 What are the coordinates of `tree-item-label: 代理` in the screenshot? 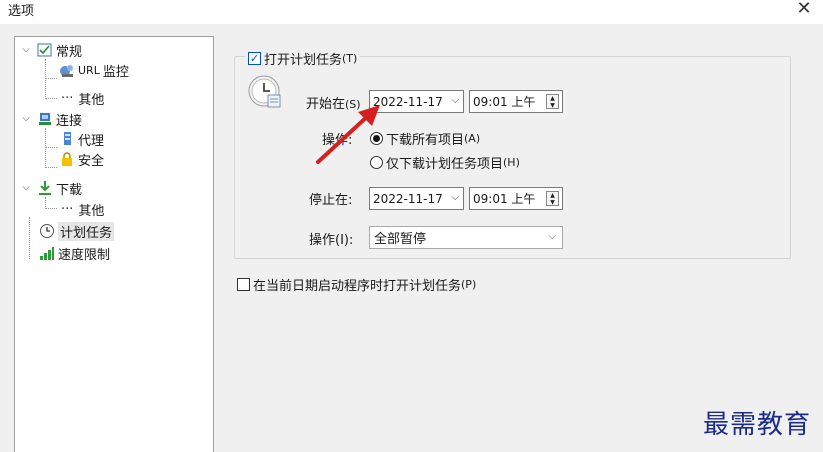 It's located at (91, 141).